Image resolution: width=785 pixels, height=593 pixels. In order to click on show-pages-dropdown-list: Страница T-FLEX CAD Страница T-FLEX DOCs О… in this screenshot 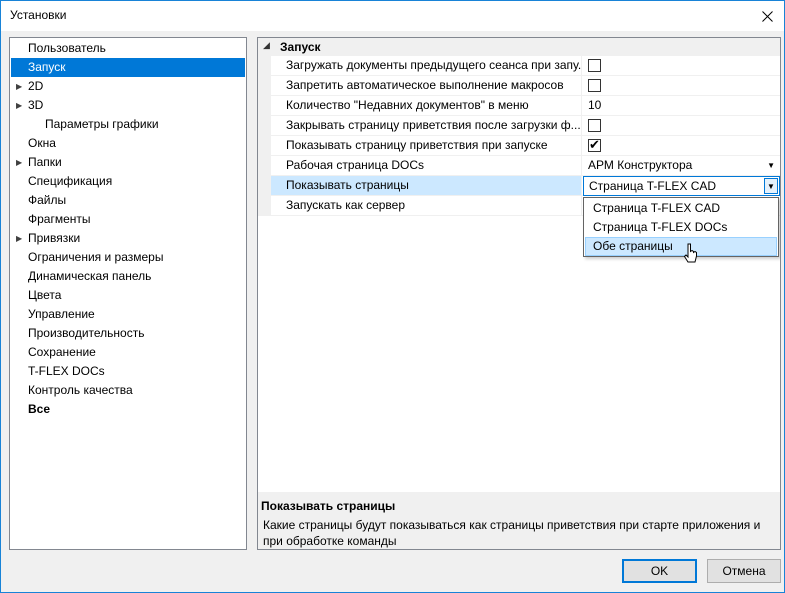, I will do `click(681, 227)`.